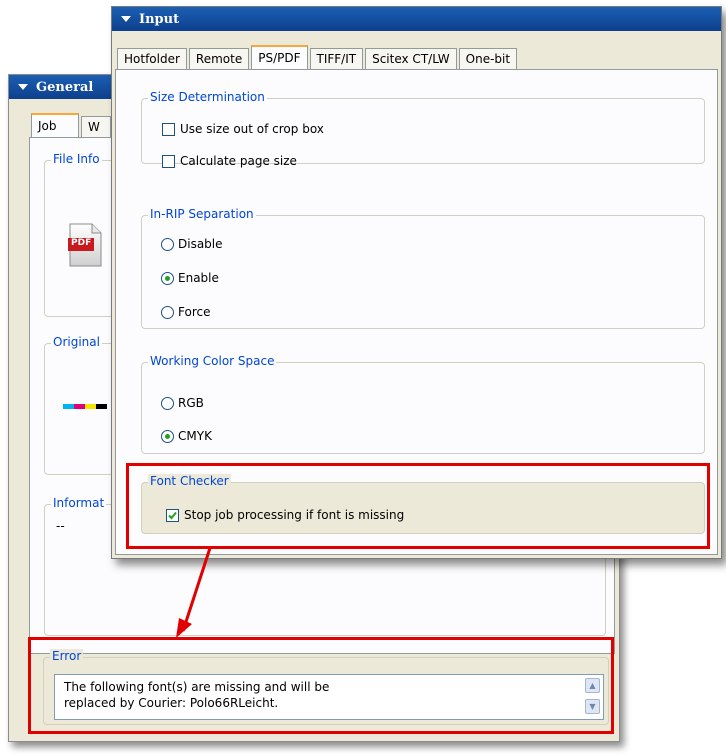  Describe the element at coordinates (167, 244) in the screenshot. I see `disable-radio` at that location.